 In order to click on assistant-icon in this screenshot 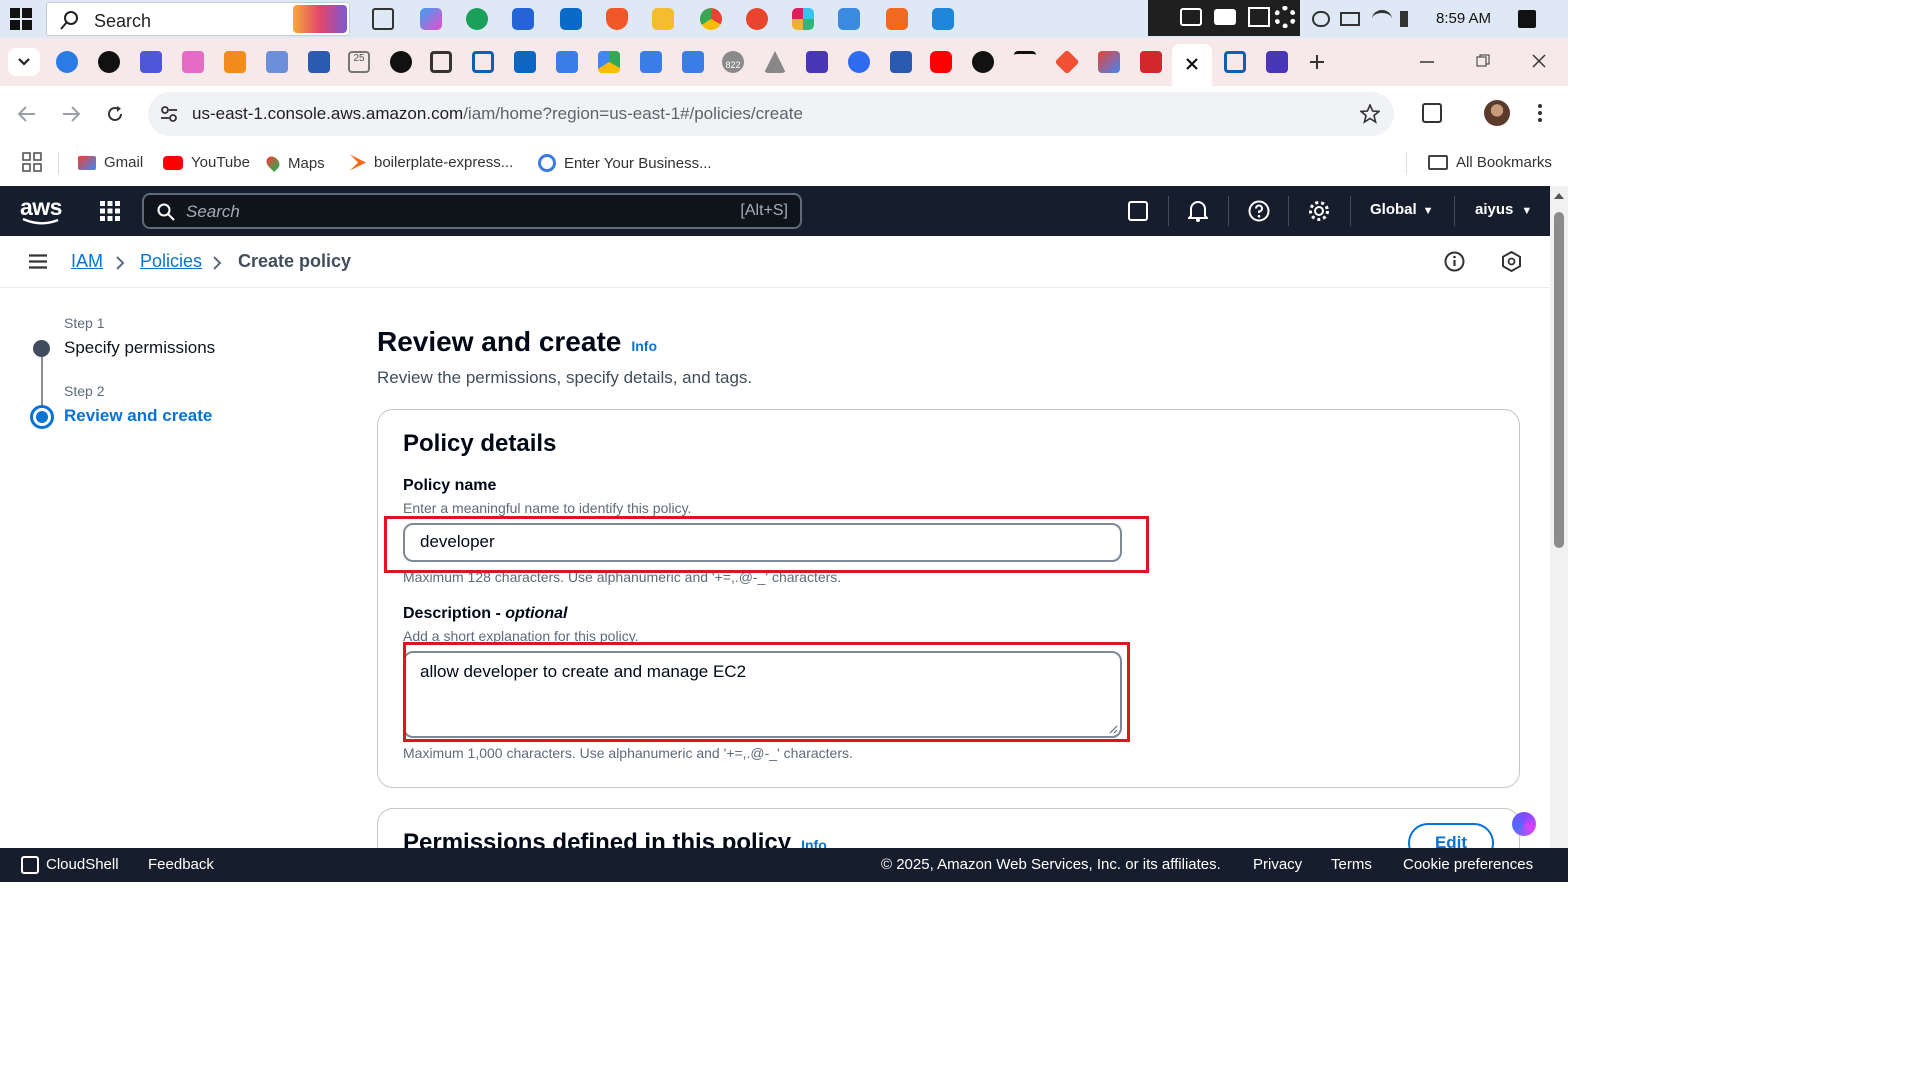, I will do `click(1524, 824)`.